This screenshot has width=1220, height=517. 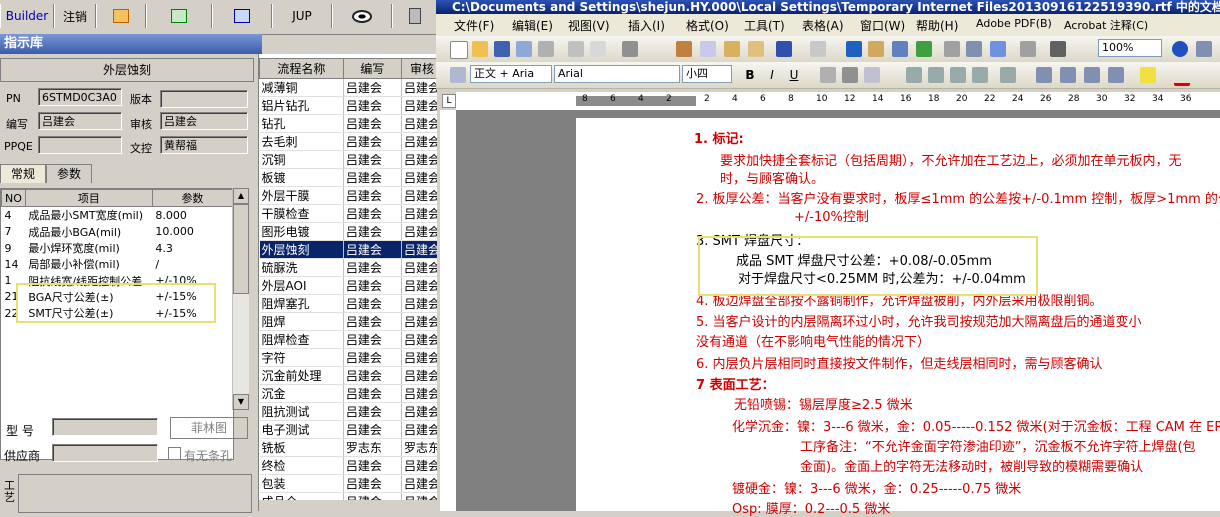 I want to click on report-button, so click(x=121, y=16).